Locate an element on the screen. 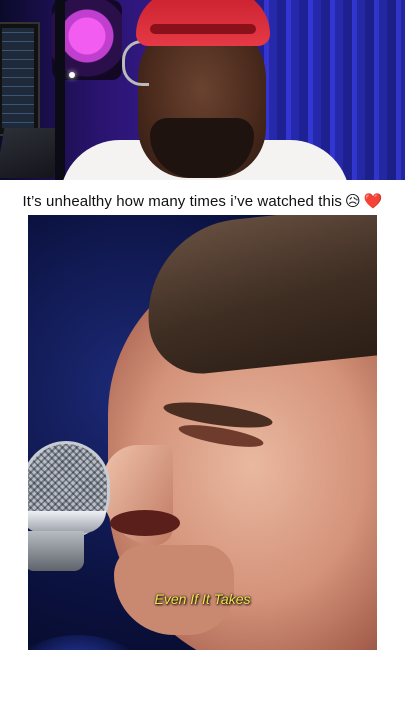 This screenshot has height=720, width=405. singer-hair is located at coordinates (257, 297).